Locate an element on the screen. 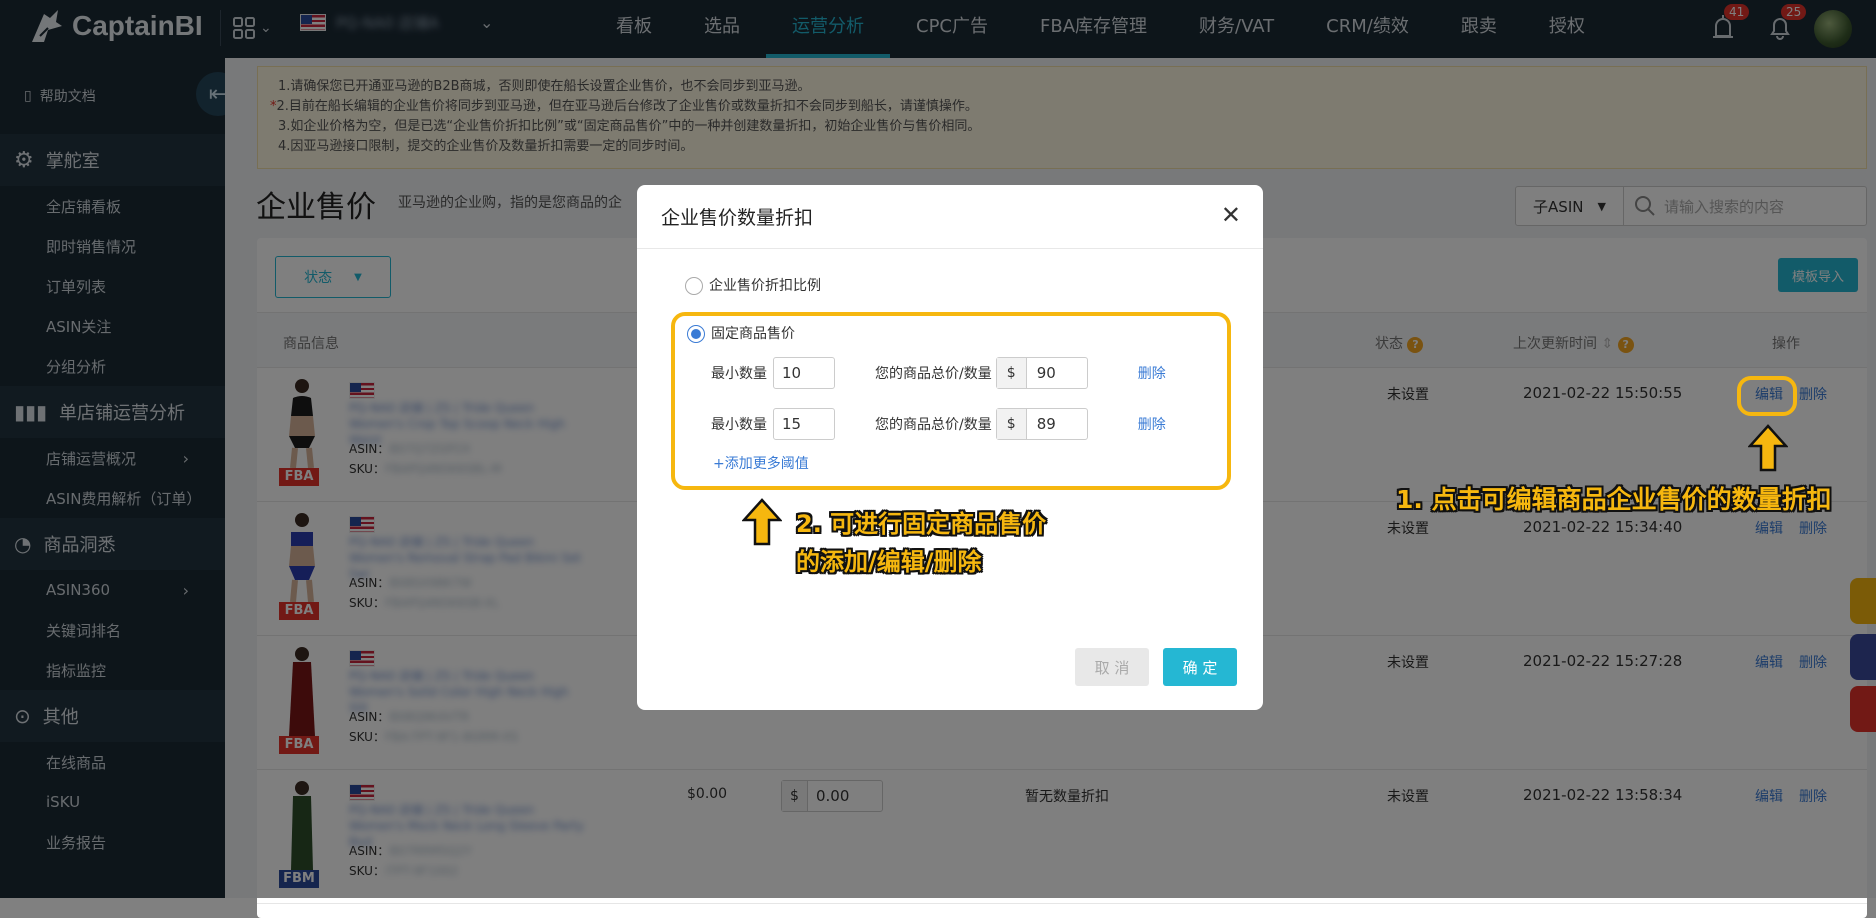 This screenshot has width=1876, height=918. min-quantity-input: 15 is located at coordinates (804, 424).